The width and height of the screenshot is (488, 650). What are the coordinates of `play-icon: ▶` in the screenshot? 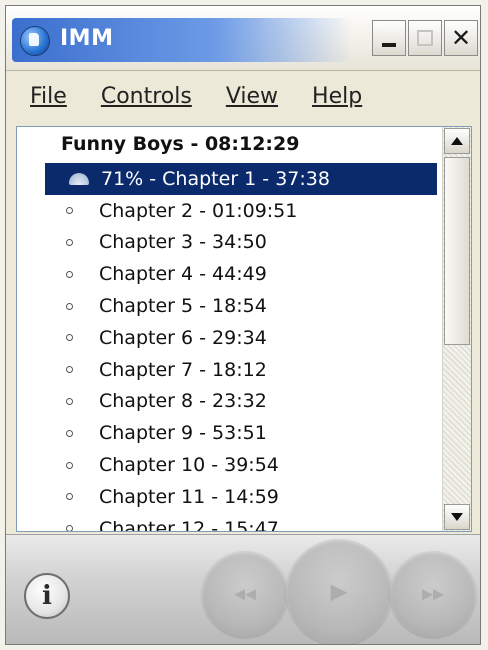 It's located at (339, 592).